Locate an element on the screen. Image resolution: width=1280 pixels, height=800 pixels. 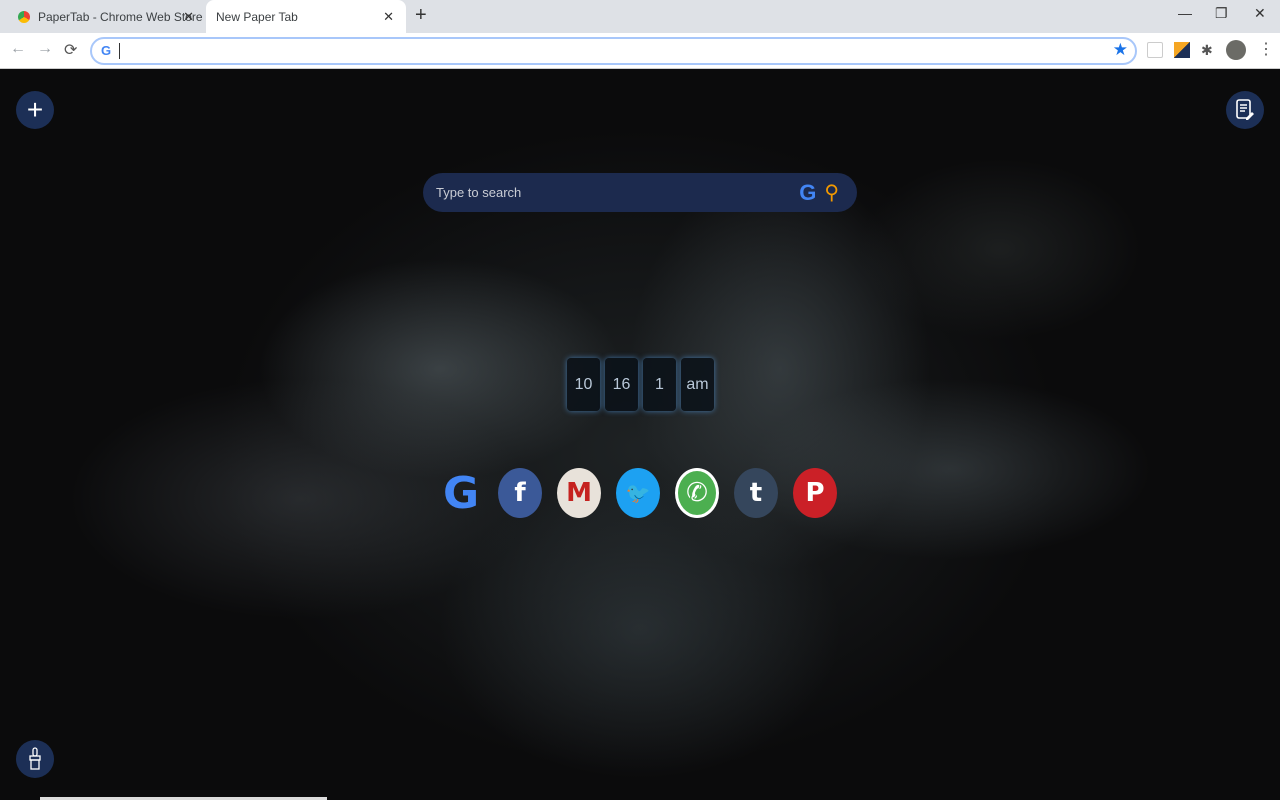
clock-minute: 16 is located at coordinates (621, 384).